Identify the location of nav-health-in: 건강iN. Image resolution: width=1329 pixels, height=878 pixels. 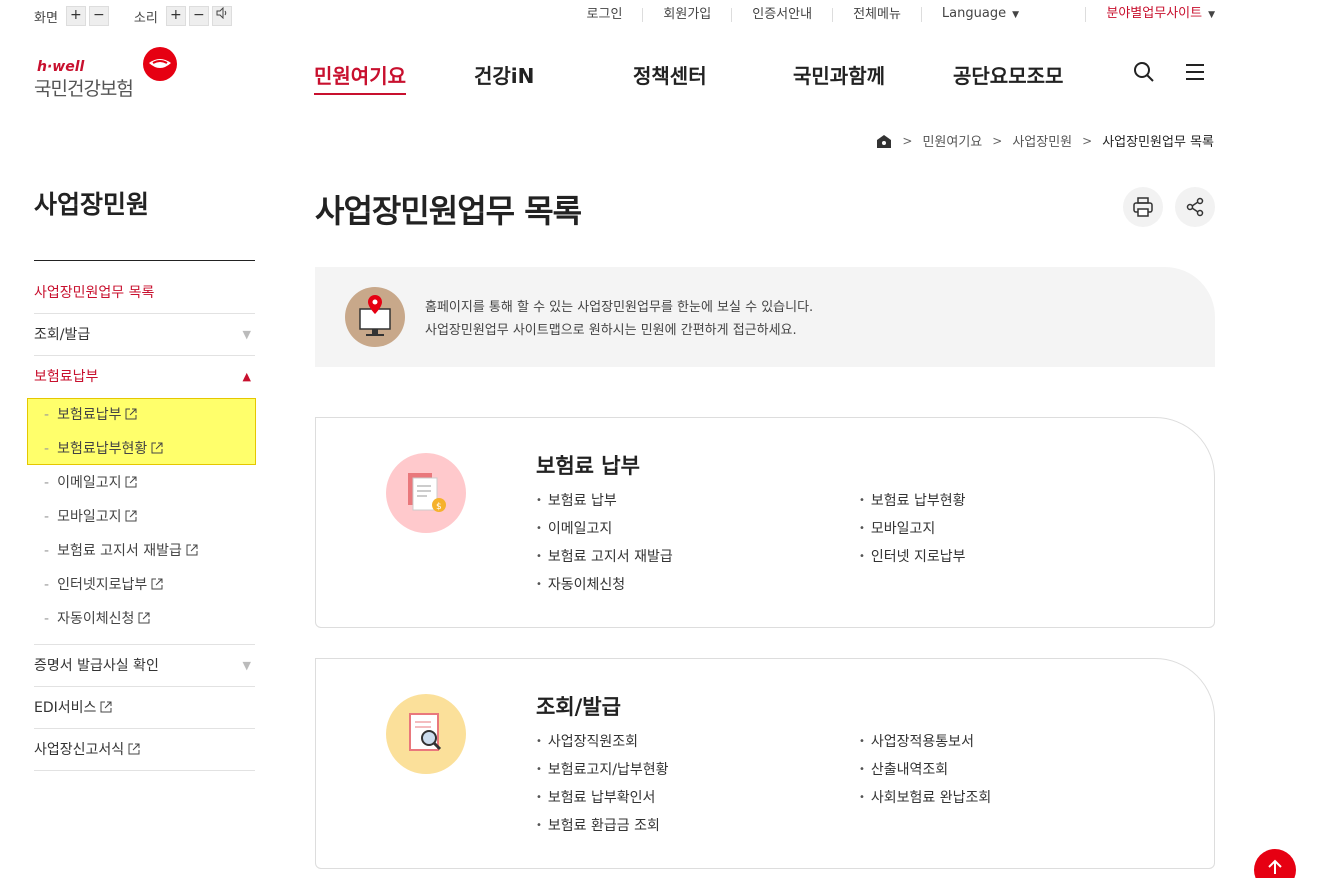
(504, 74).